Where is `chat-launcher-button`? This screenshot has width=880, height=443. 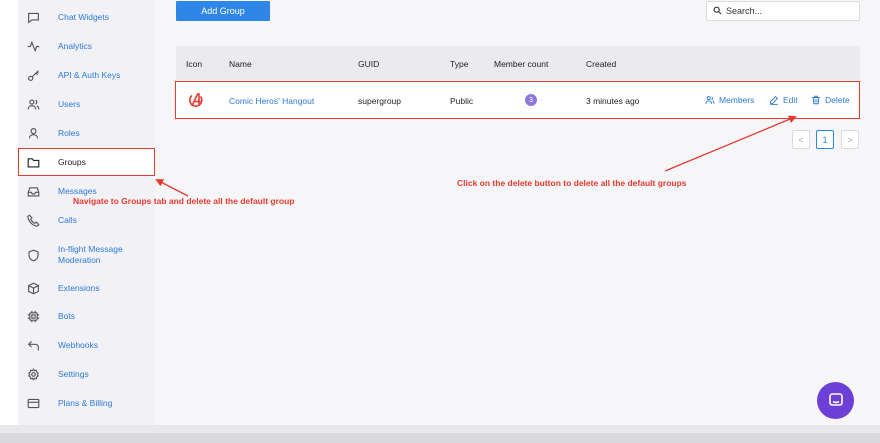
chat-launcher-button is located at coordinates (835, 400).